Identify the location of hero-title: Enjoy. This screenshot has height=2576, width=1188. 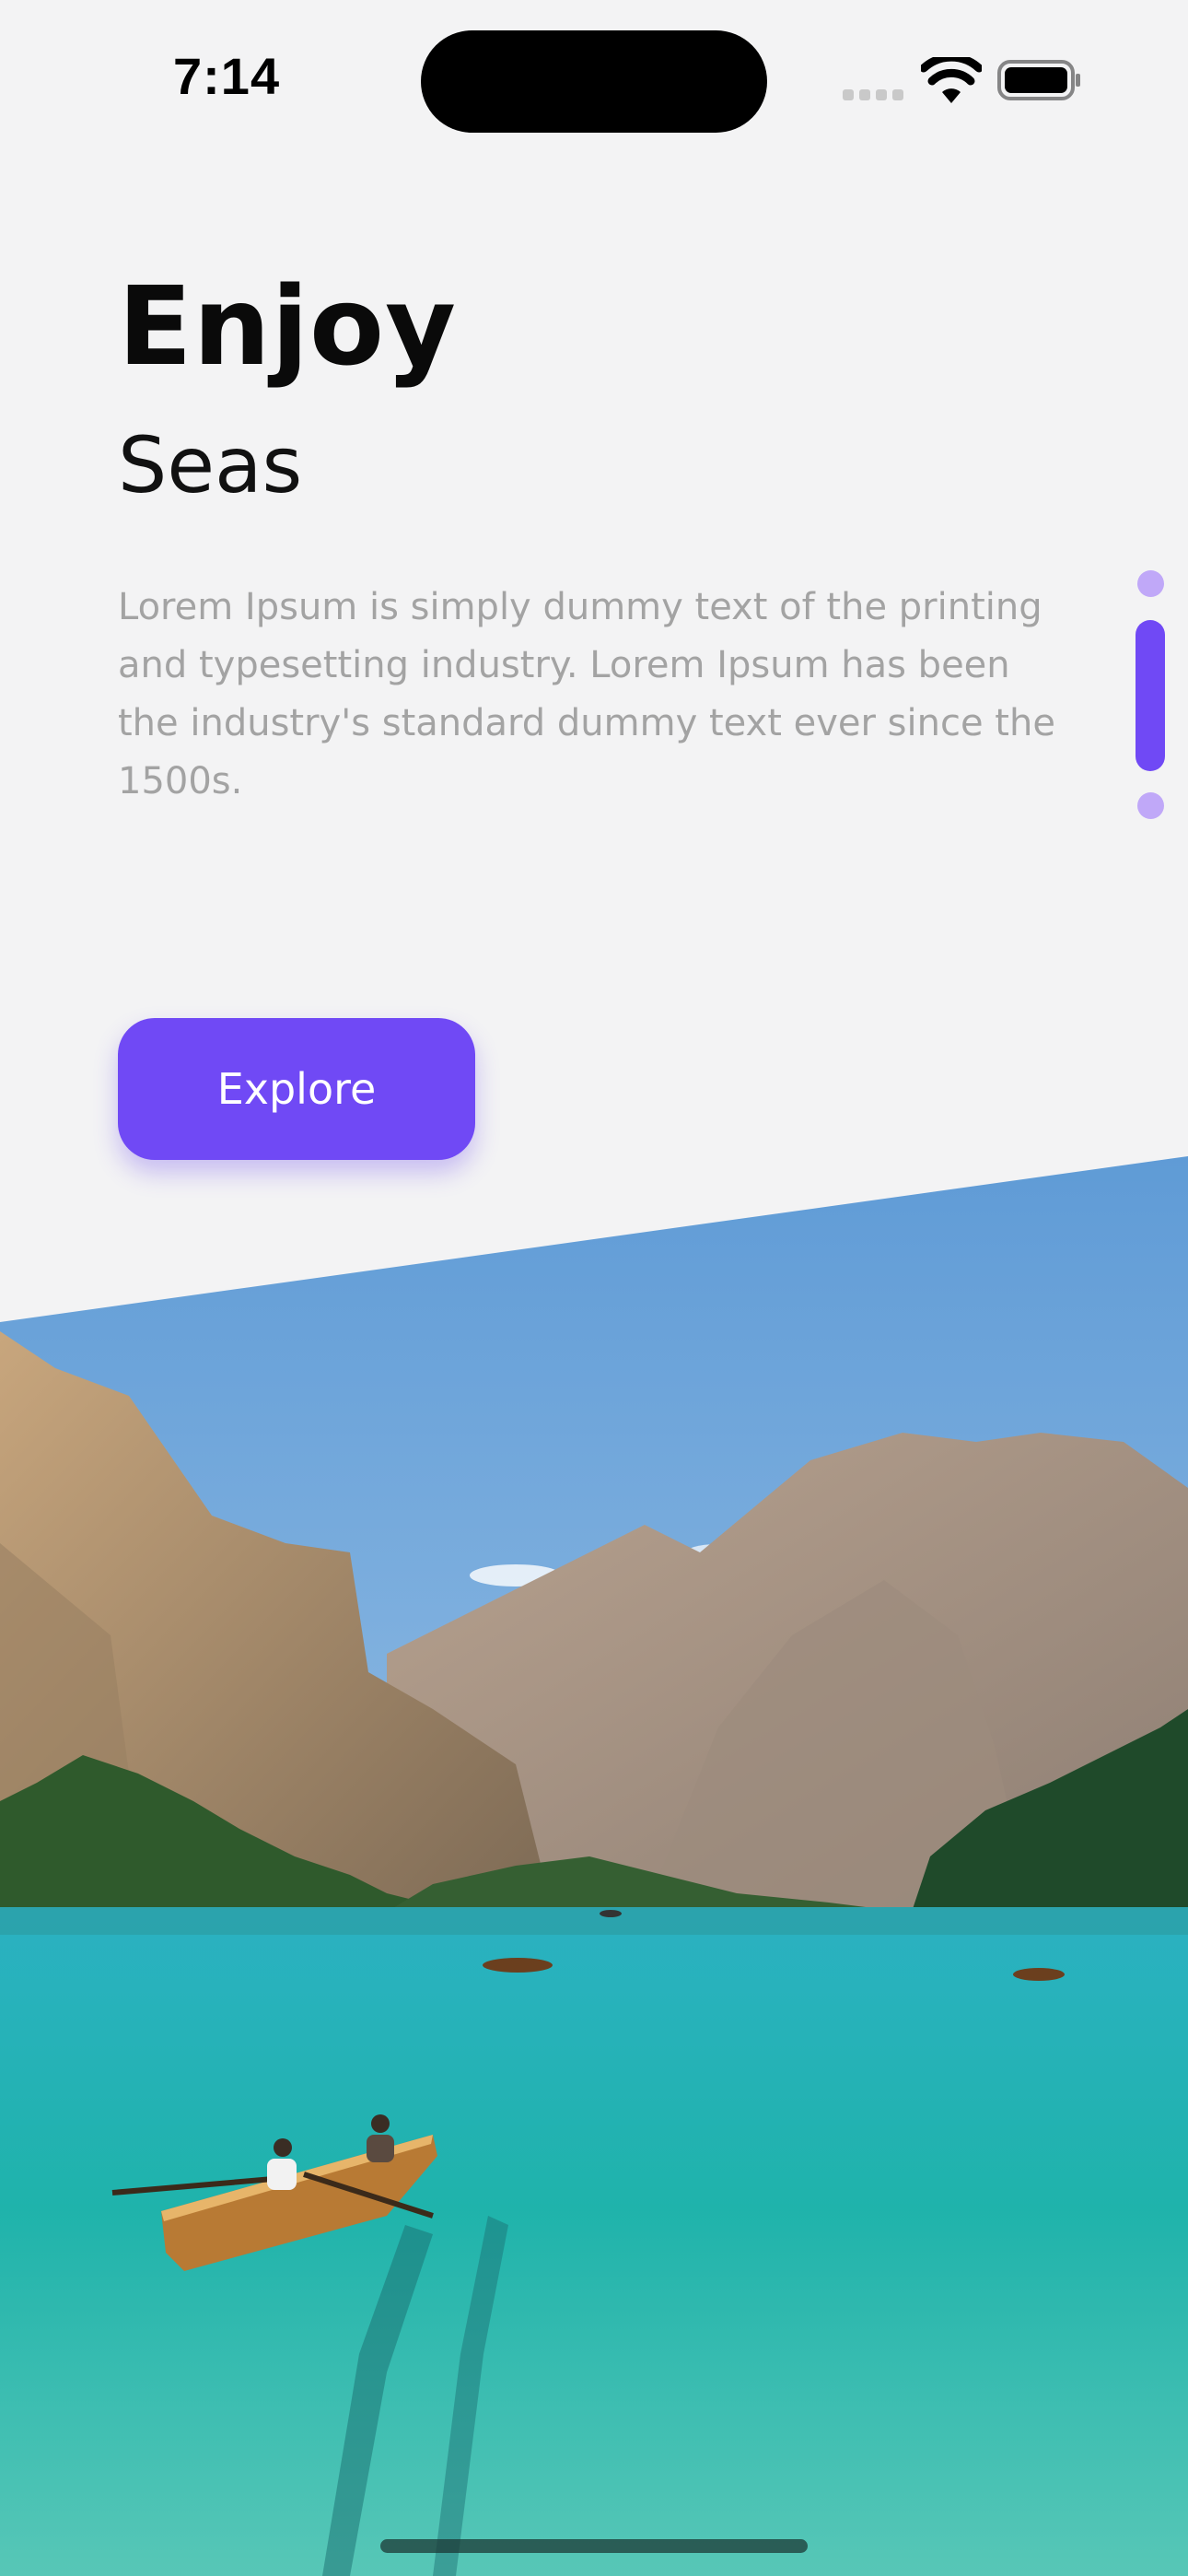
(288, 326).